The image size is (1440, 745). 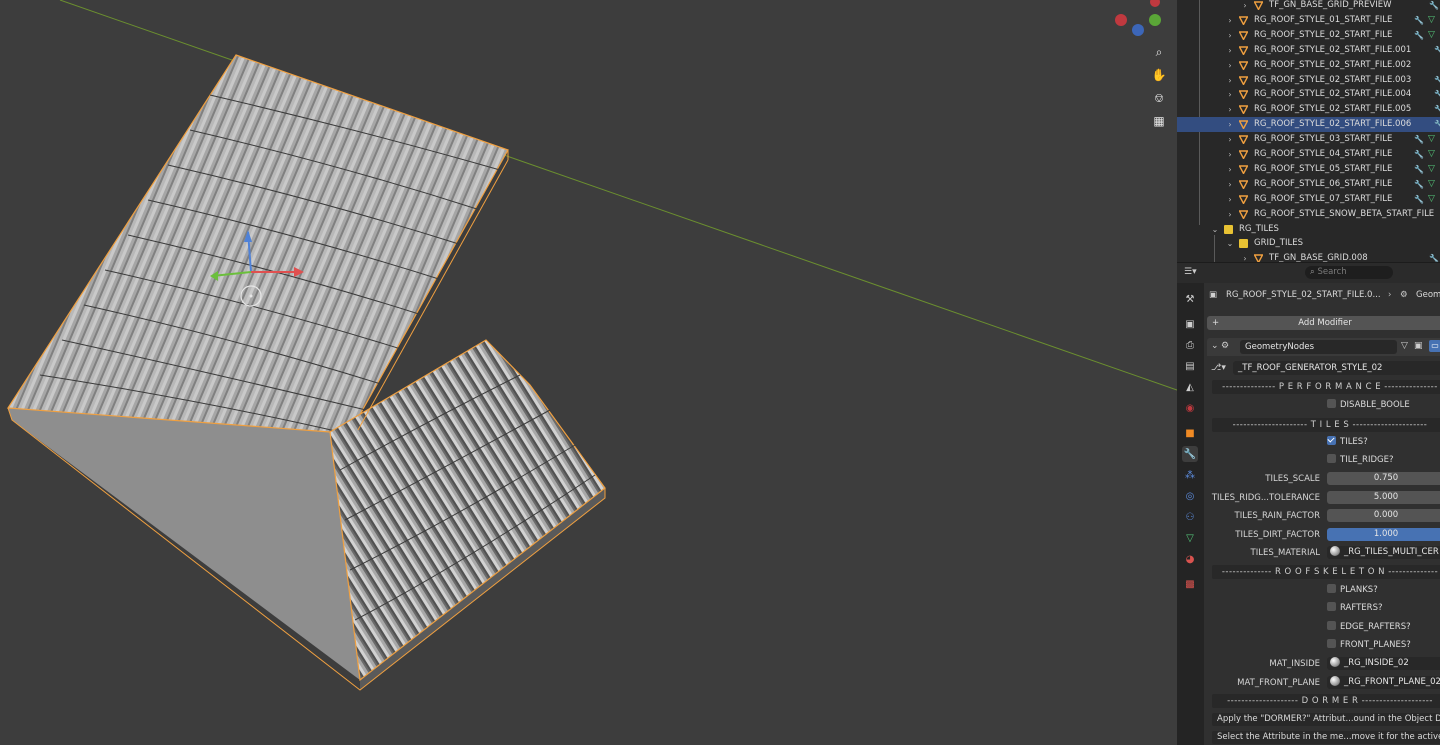 What do you see at coordinates (1383, 552) in the screenshot?
I see `tiles-material-field: _RG_TILES_MULTI_CER` at bounding box center [1383, 552].